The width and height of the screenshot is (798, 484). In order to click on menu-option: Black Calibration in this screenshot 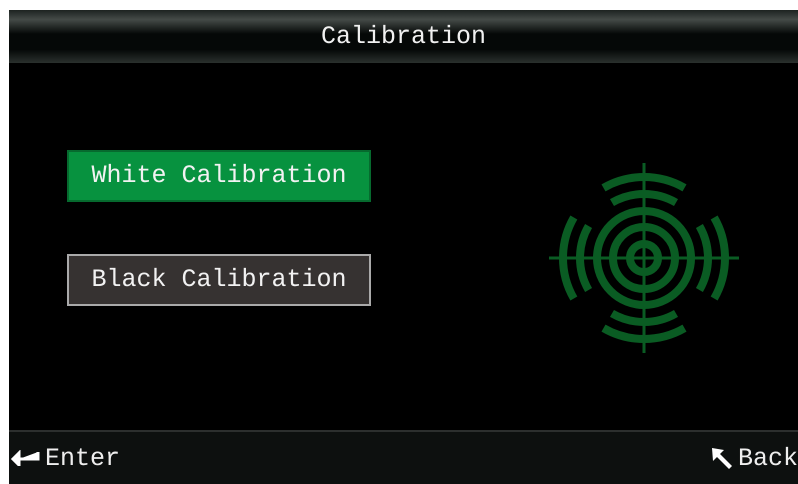, I will do `click(219, 280)`.